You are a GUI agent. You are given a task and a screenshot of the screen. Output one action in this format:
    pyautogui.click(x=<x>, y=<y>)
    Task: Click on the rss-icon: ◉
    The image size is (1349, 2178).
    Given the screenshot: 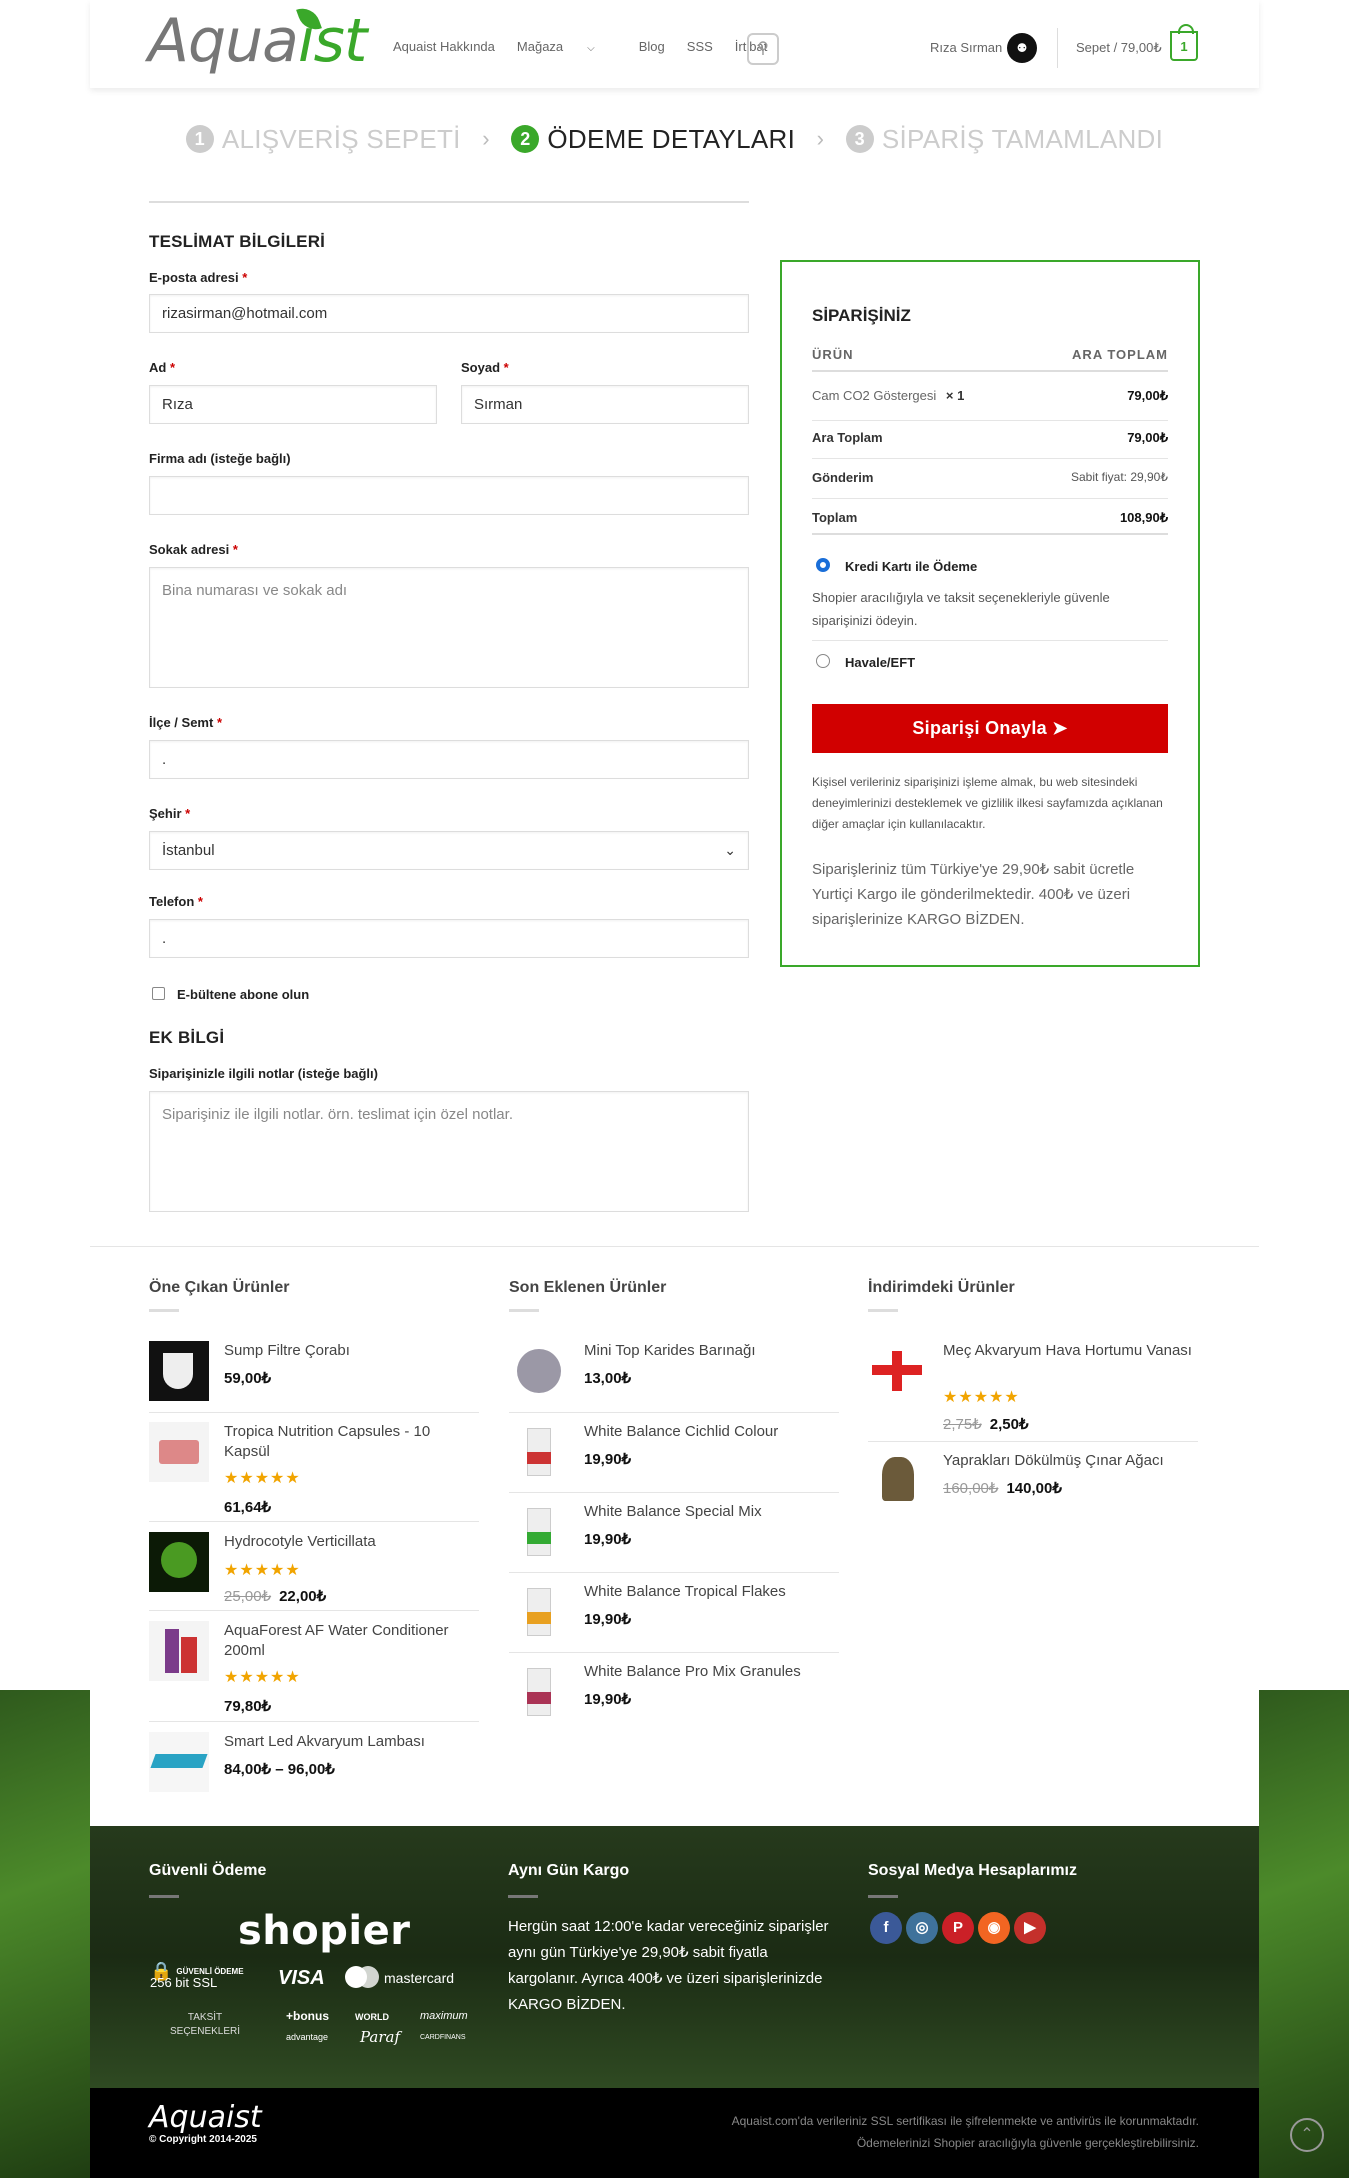 What is the action you would take?
    pyautogui.click(x=994, y=1928)
    